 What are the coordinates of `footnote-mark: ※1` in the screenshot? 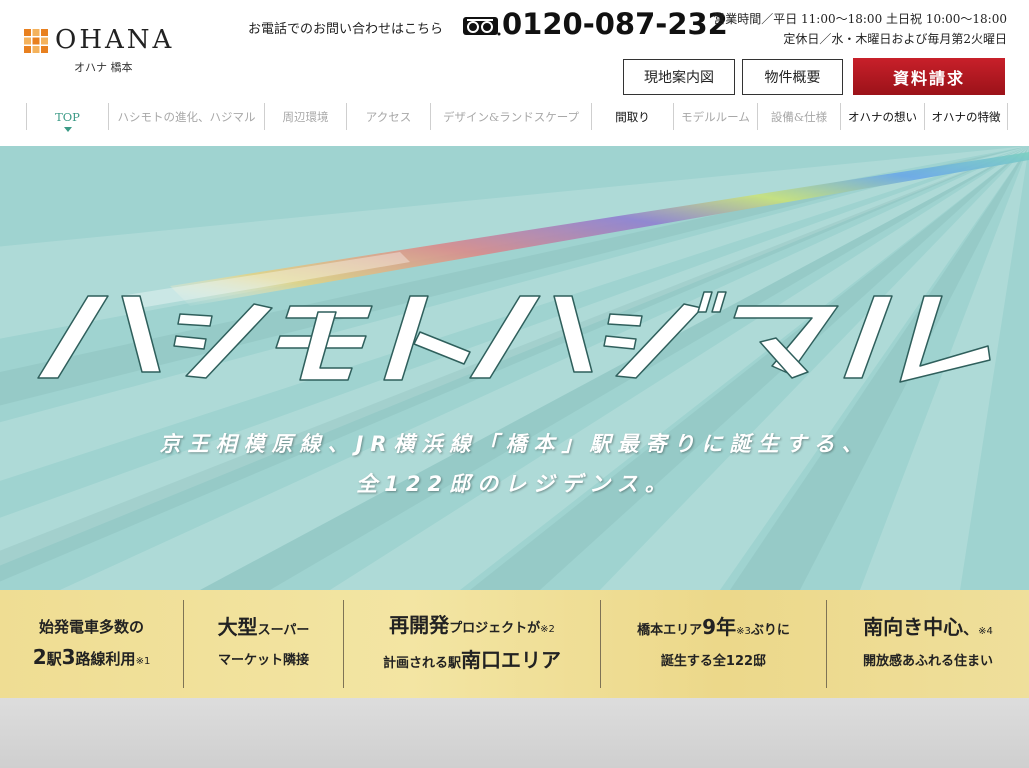 It's located at (143, 661).